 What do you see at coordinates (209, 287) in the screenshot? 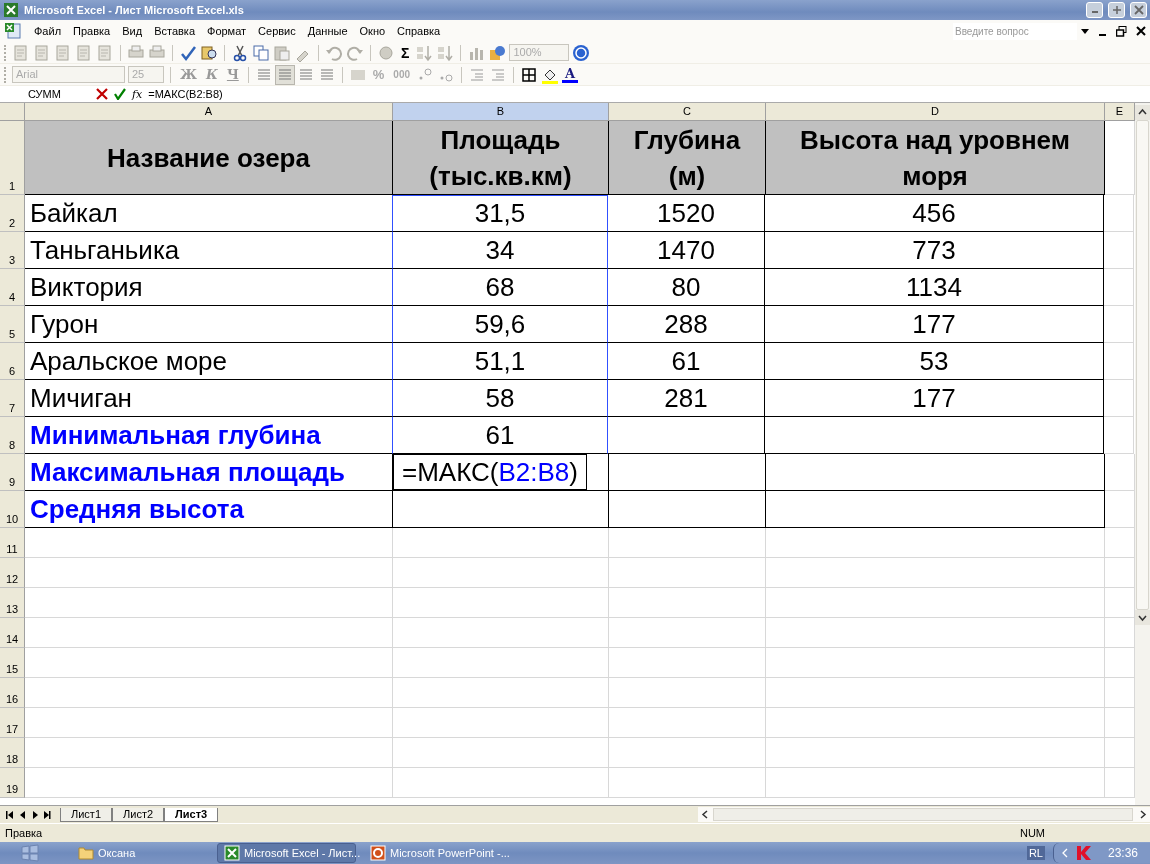
I see `table-cell: Виктория` at bounding box center [209, 287].